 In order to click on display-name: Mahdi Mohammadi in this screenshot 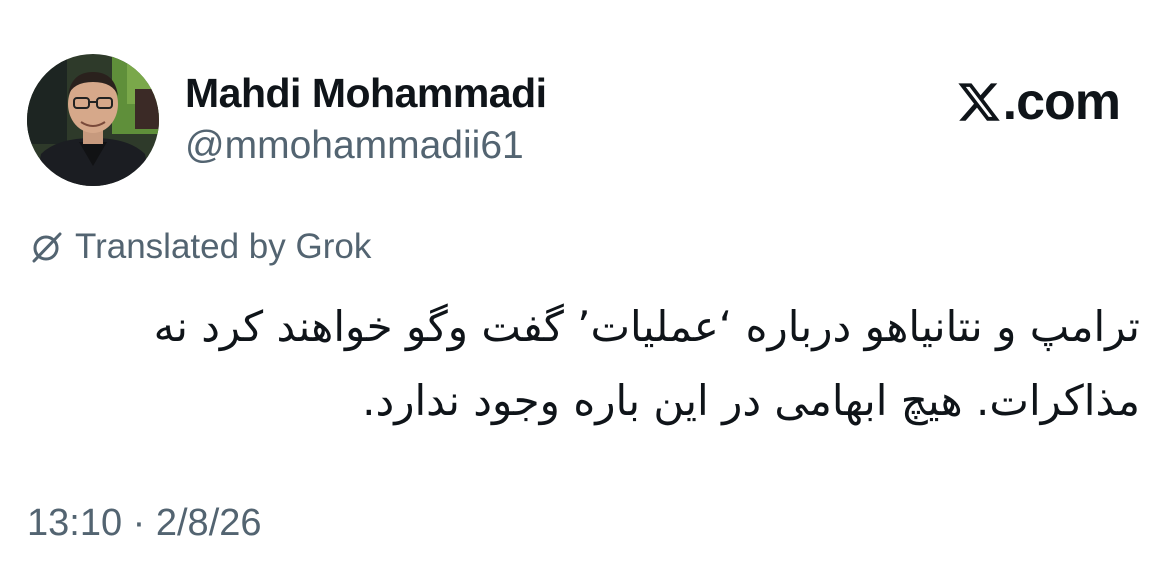, I will do `click(366, 93)`.